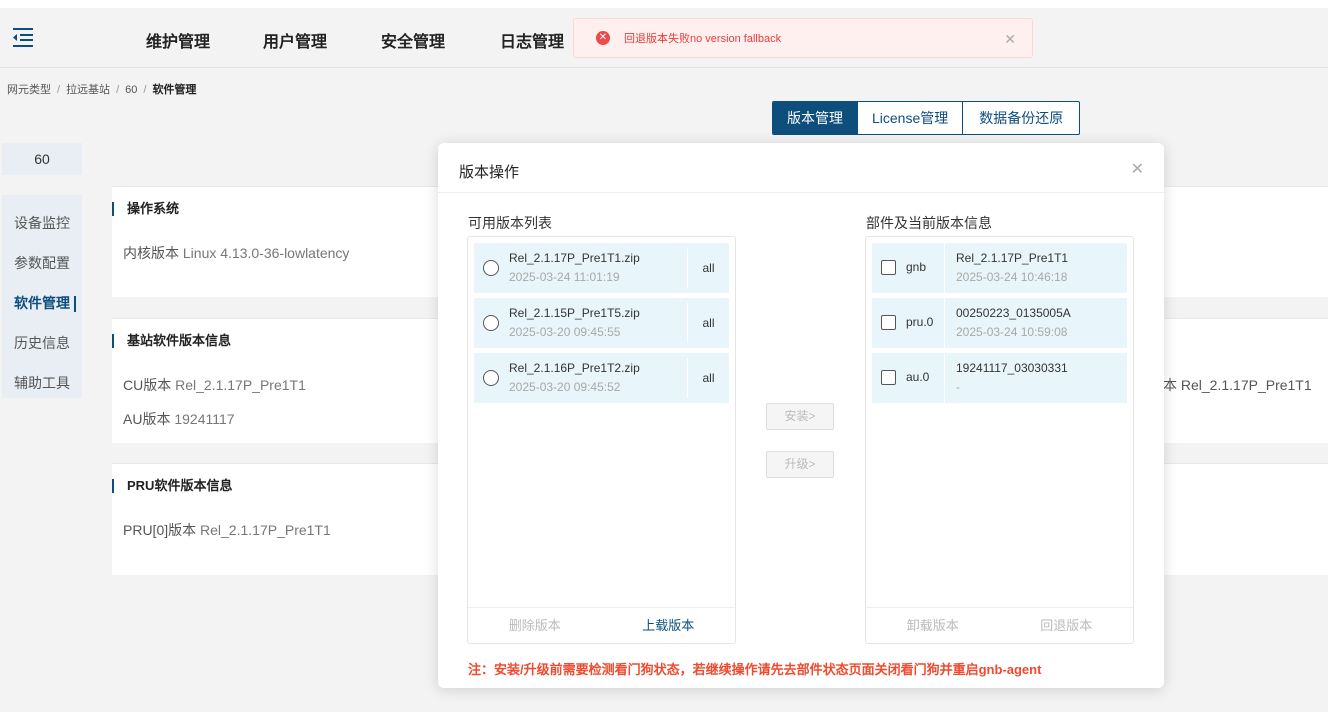 Image resolution: width=1328 pixels, height=712 pixels. I want to click on device-id-badge: 60, so click(42, 159).